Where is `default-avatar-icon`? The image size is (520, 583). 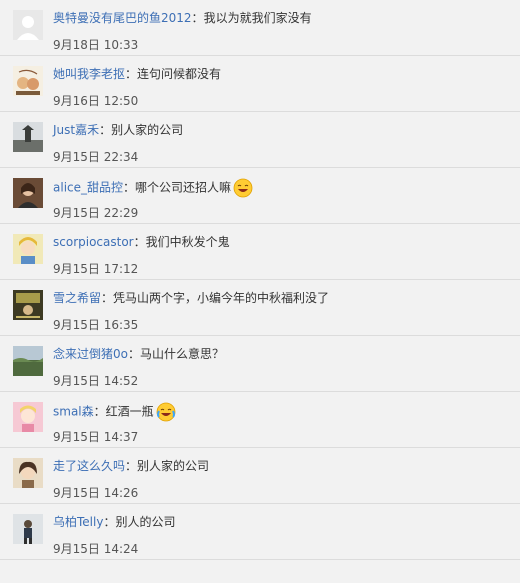
default-avatar-icon is located at coordinates (28, 25).